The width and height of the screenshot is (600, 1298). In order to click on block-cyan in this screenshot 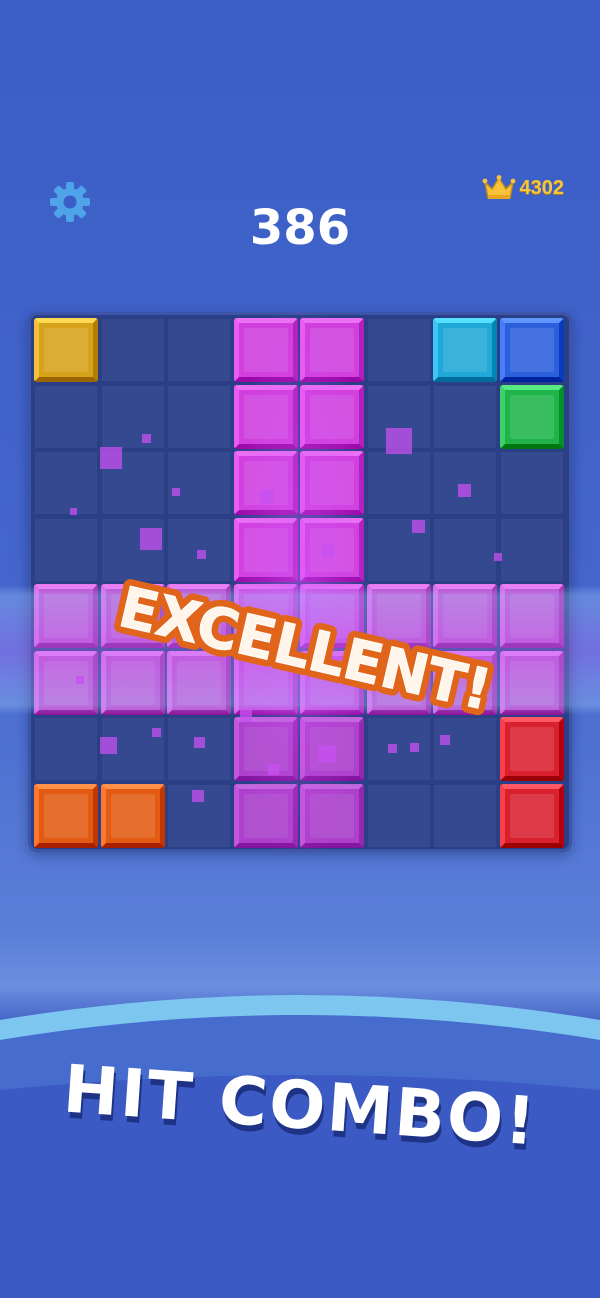, I will do `click(465, 350)`.